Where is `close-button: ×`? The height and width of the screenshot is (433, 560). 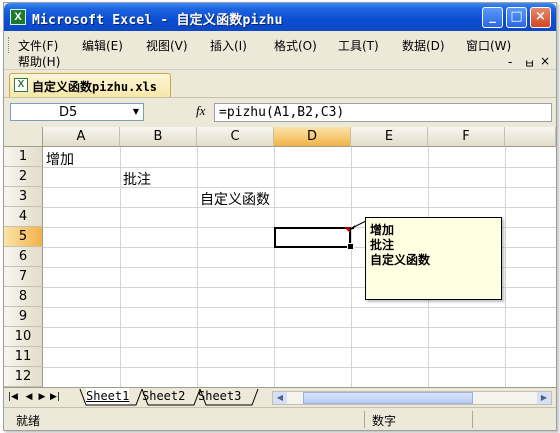 close-button: × is located at coordinates (540, 17).